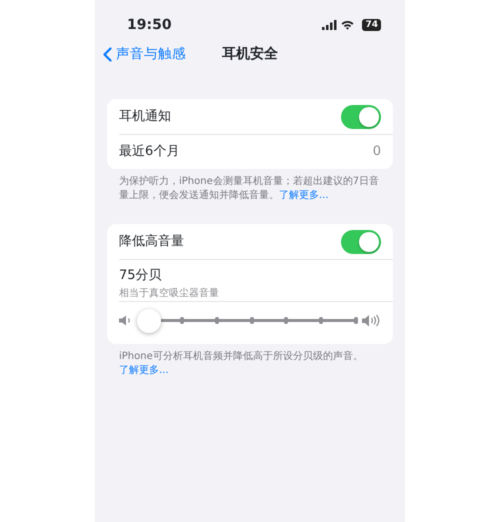 Image resolution: width=500 pixels, height=522 pixels. What do you see at coordinates (149, 320) in the screenshot?
I see `slider-thumb` at bounding box center [149, 320].